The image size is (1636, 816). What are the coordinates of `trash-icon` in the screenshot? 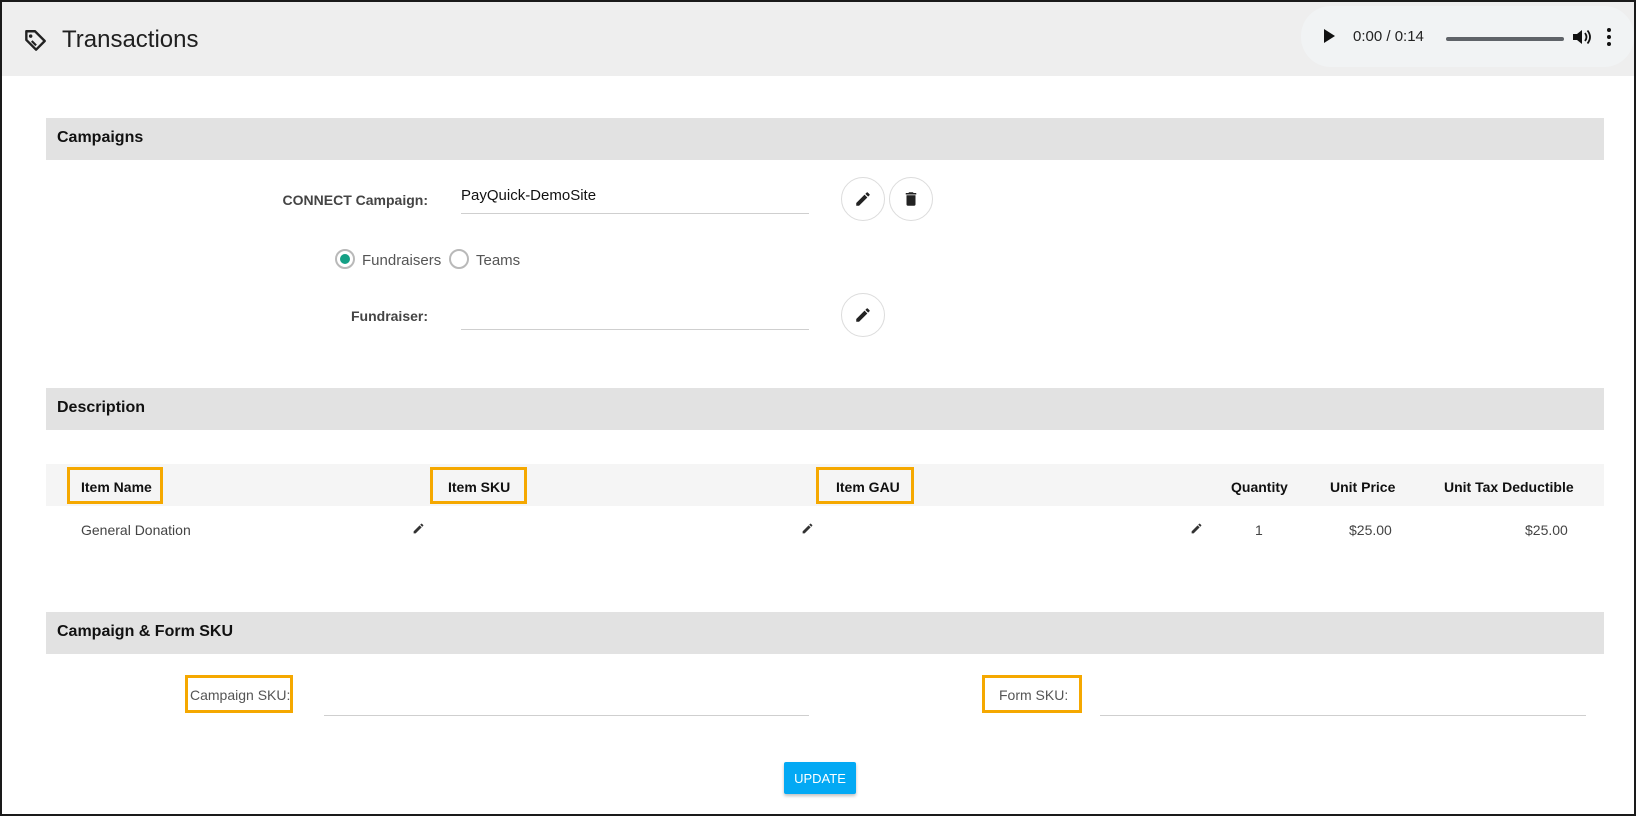 It's located at (911, 199).